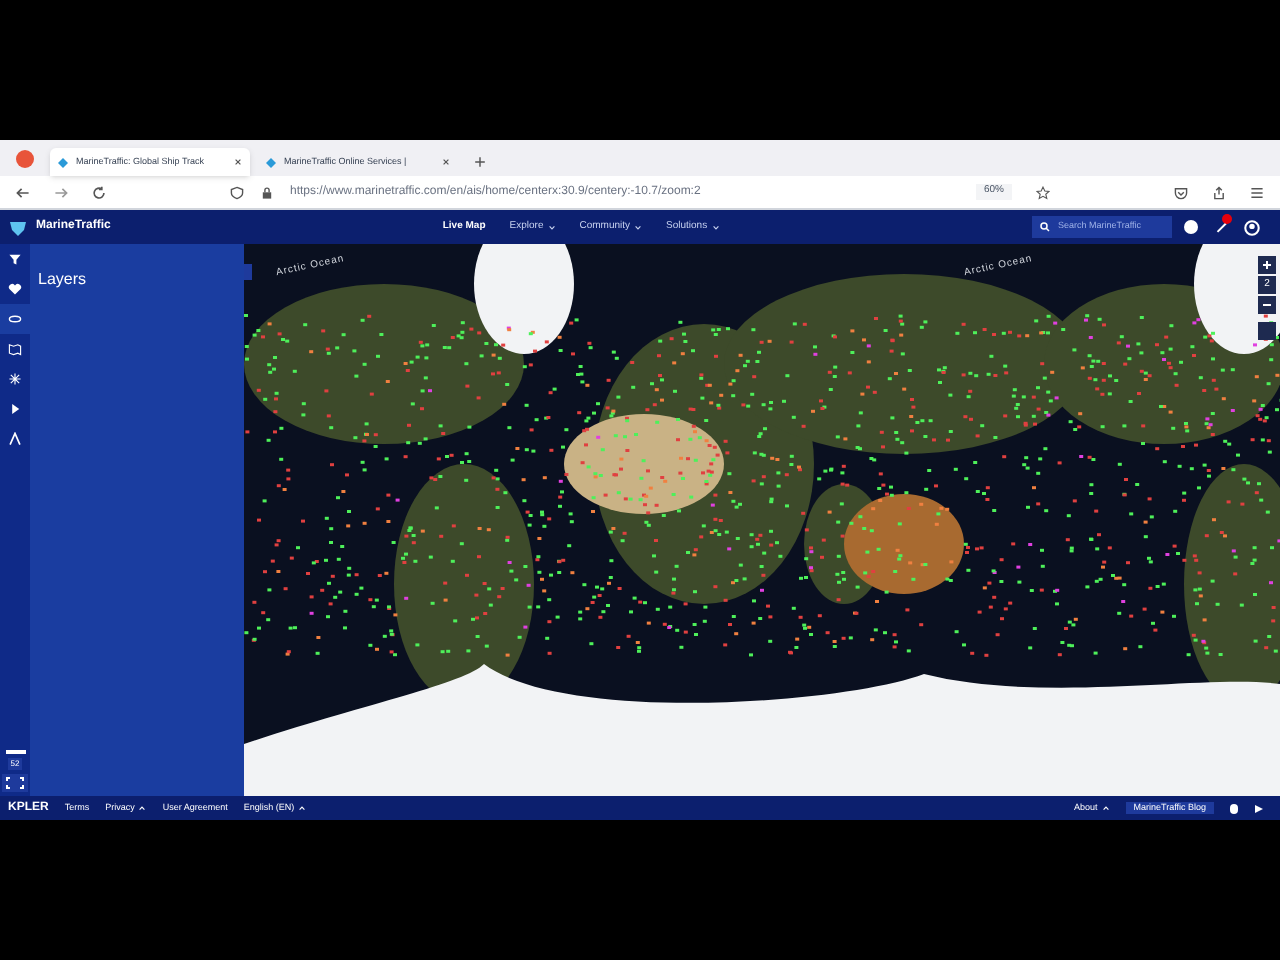  Describe the element at coordinates (1252, 227) in the screenshot. I see `account-icon` at that location.